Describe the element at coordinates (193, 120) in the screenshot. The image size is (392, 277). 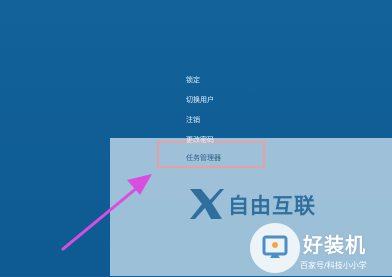
I see `menu-item-sign-out: 注销` at that location.